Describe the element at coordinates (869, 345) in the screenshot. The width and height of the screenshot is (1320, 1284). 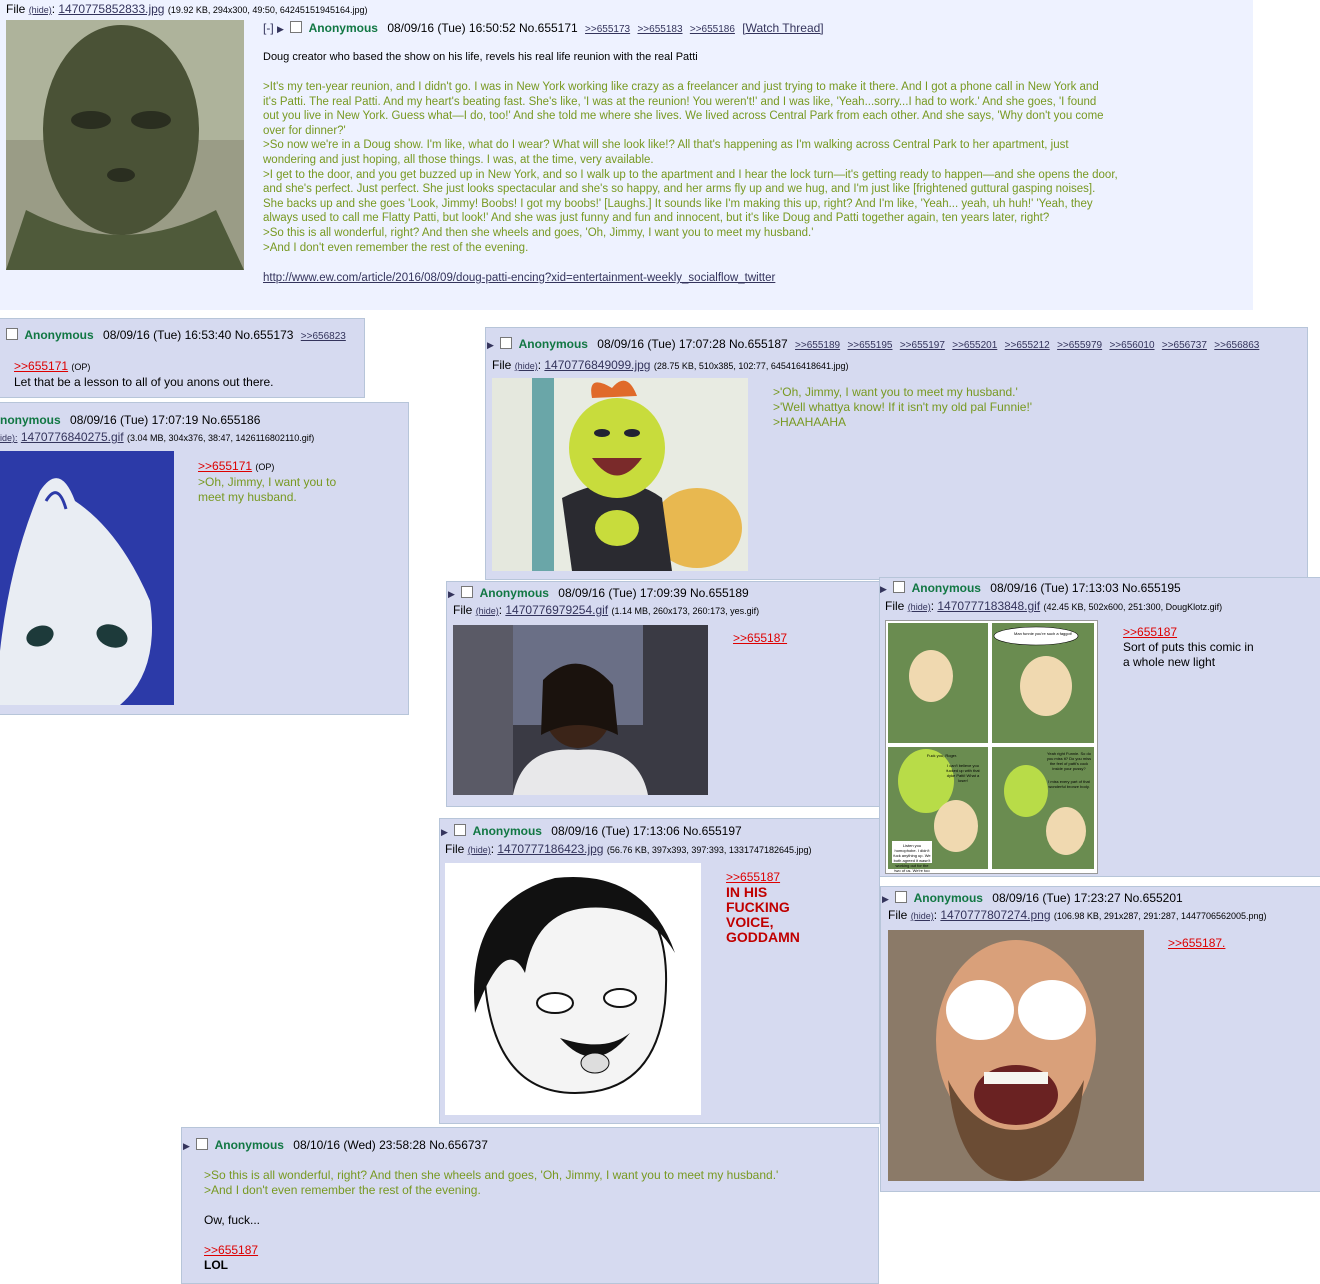
I see `quotelink: >>655195` at that location.